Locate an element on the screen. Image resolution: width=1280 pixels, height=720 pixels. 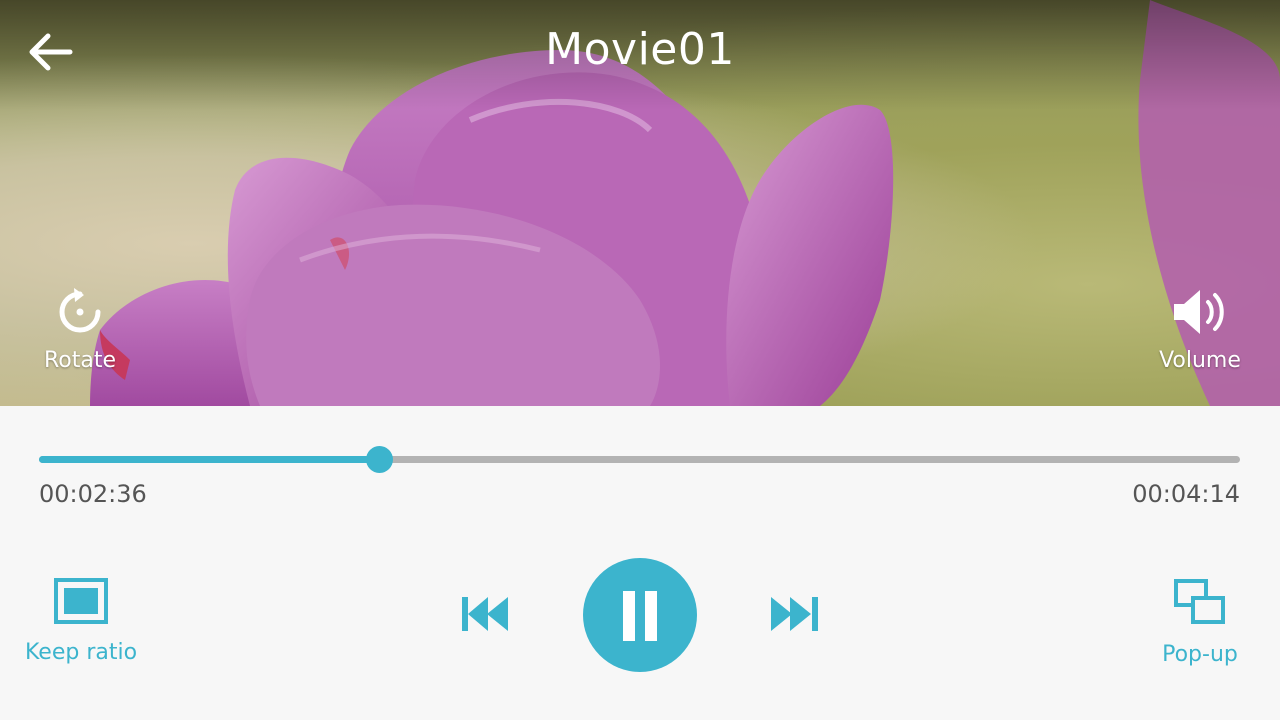
aspect-ratio-icon is located at coordinates (81, 601).